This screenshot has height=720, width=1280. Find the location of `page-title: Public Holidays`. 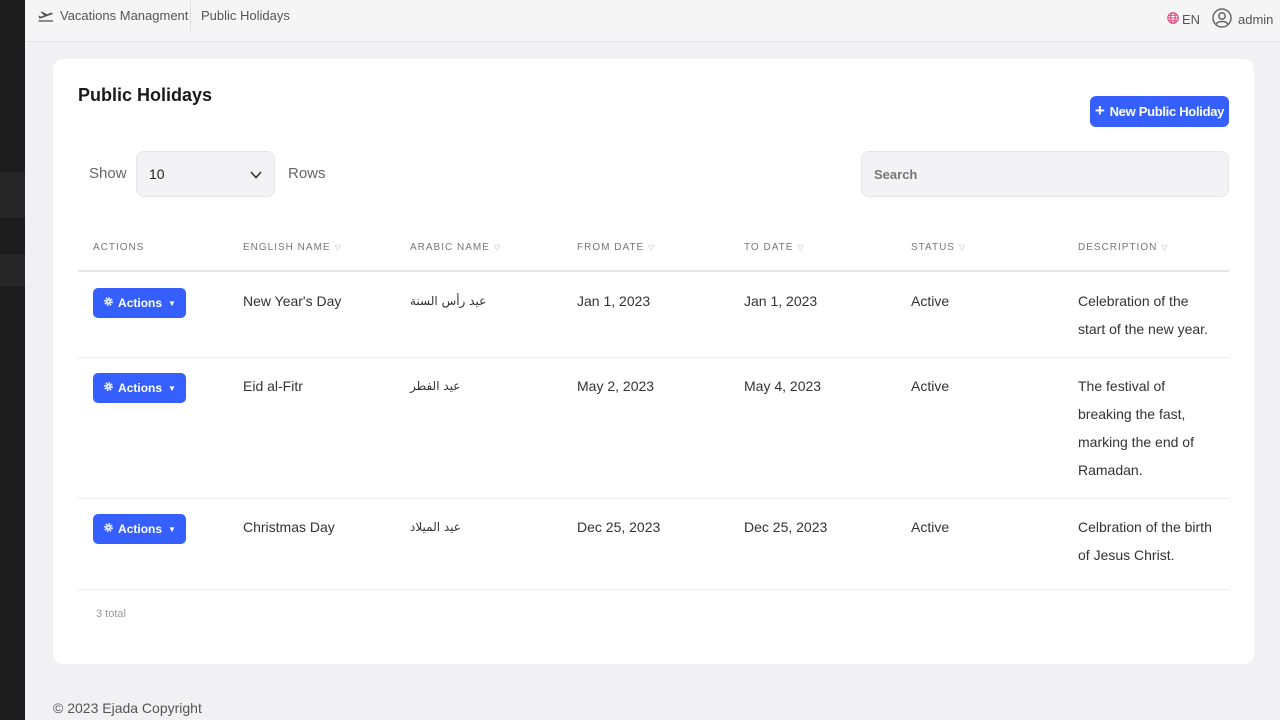

page-title: Public Holidays is located at coordinates (145, 95).